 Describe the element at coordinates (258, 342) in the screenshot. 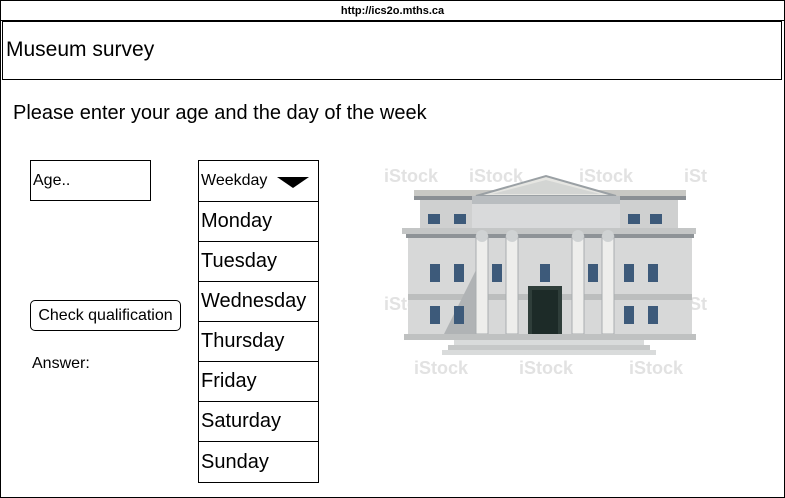

I see `weekday-option-thursday: Thursday` at that location.